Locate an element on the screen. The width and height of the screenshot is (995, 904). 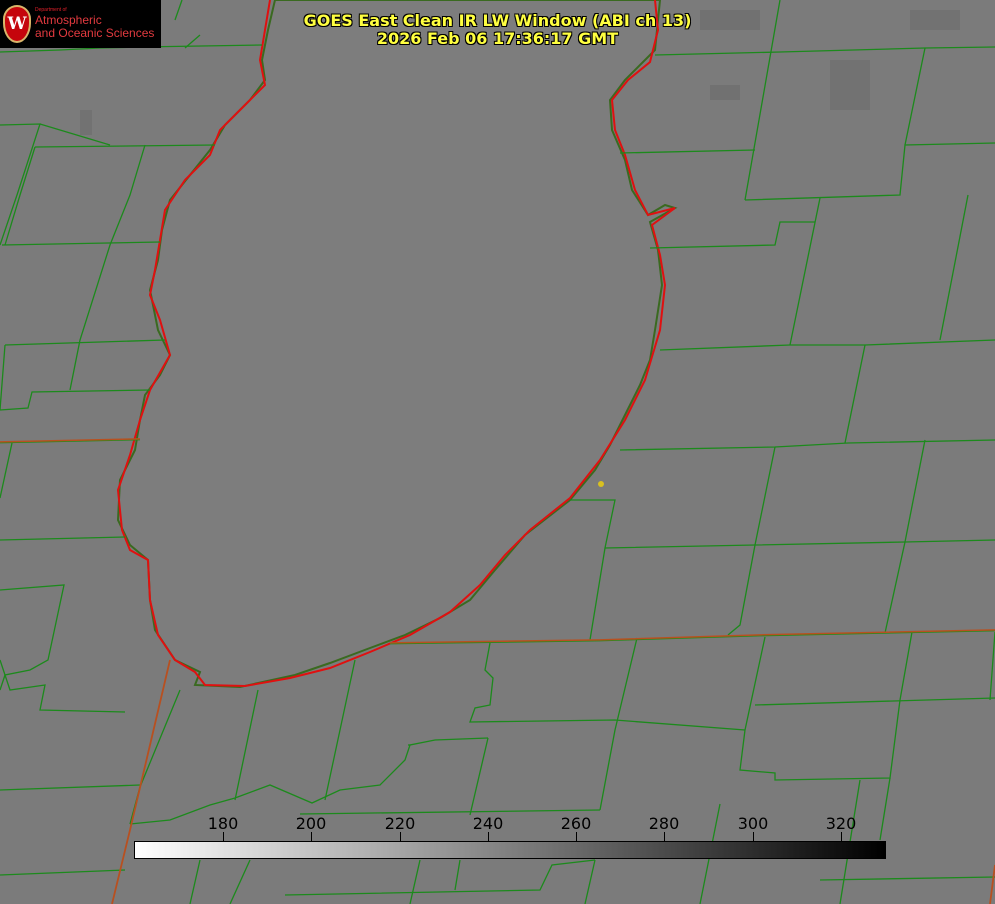
colorbar-tick-label: 260 is located at coordinates (576, 823).